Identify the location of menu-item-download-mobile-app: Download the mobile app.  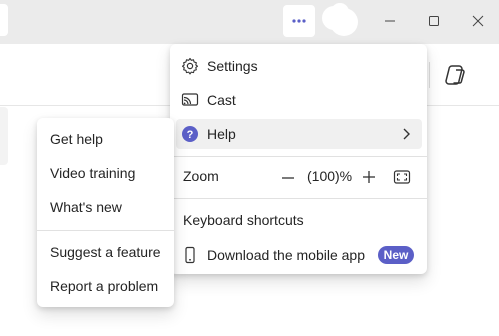
(273, 255).